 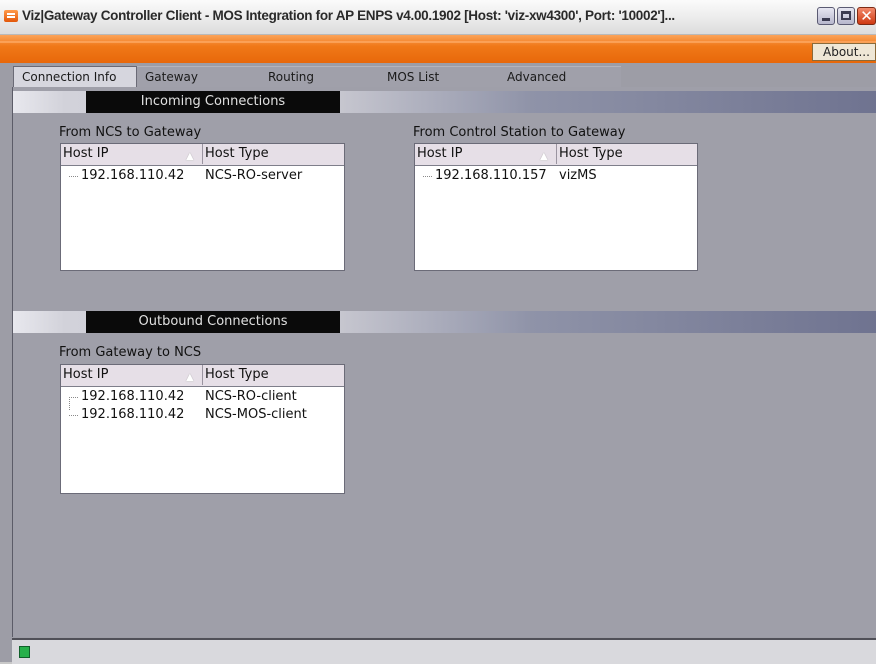 I want to click on tab-connection-info: Connection Info, so click(x=75, y=77).